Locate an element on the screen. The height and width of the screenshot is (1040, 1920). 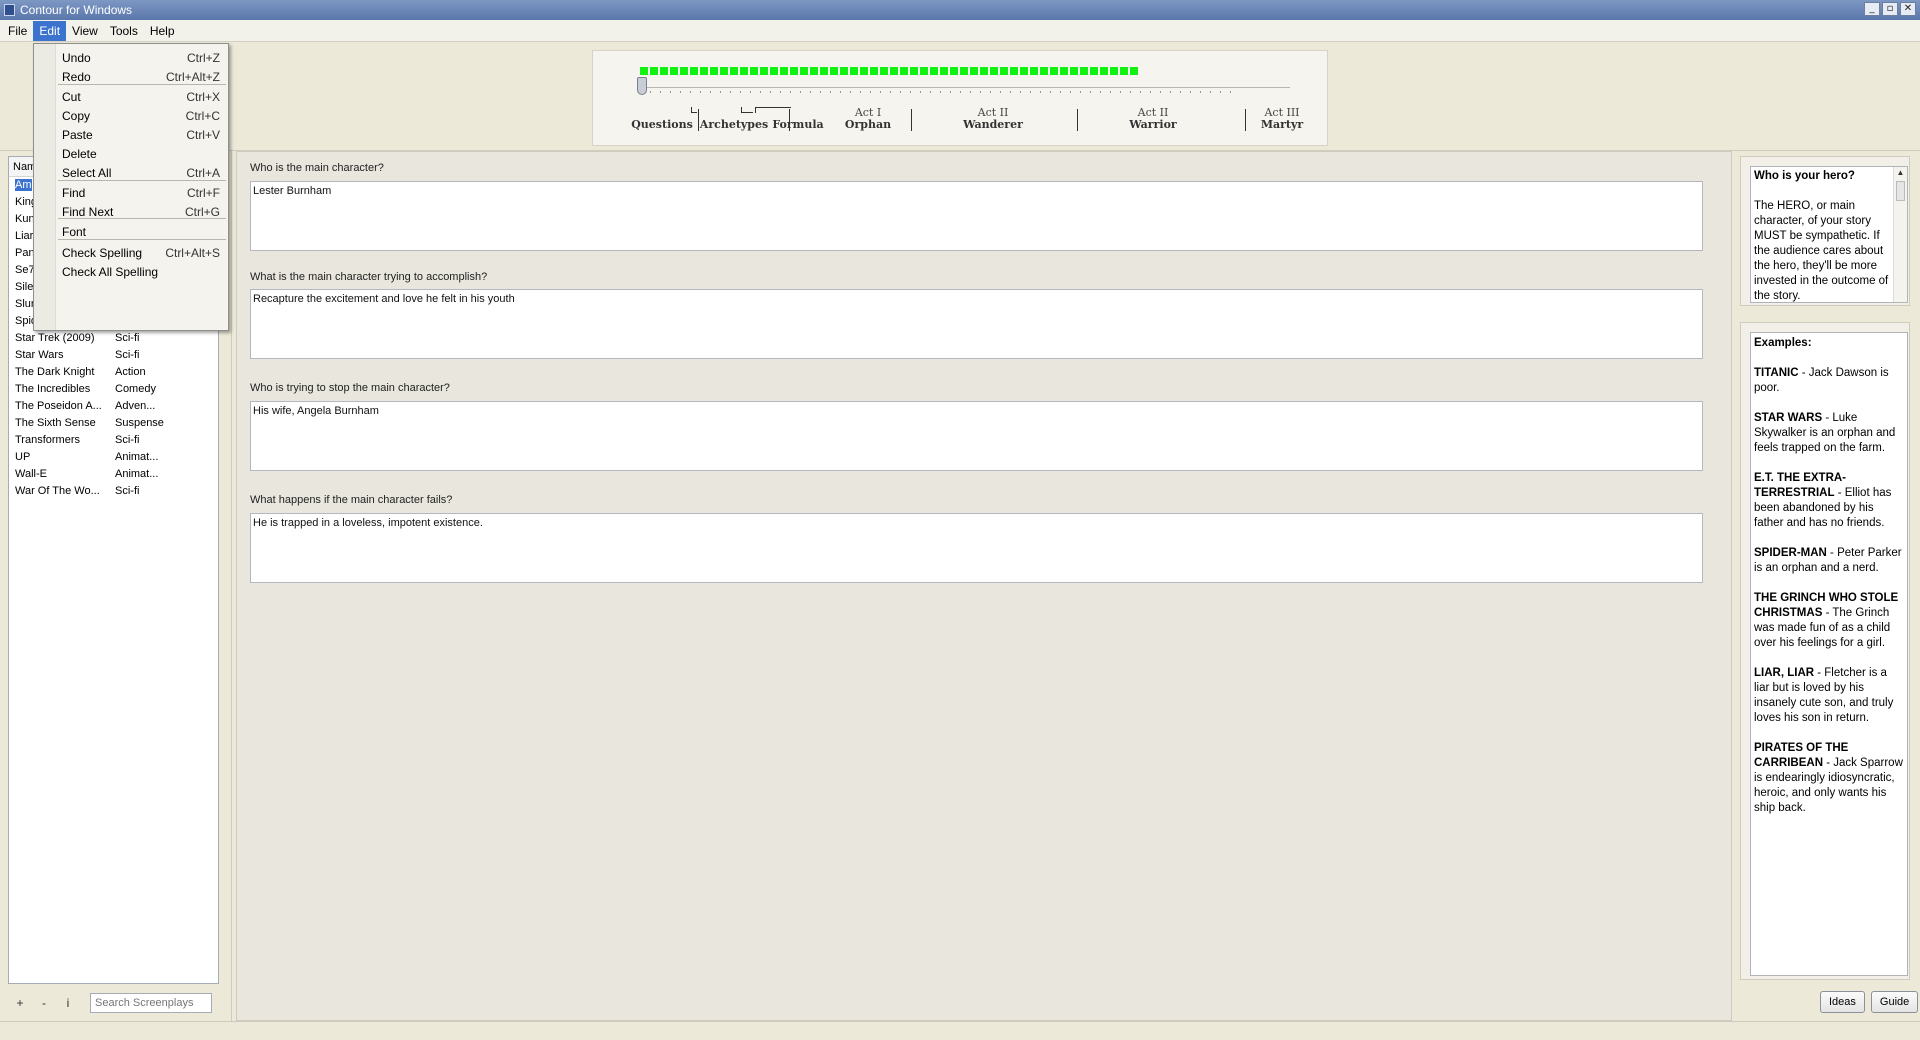
goal-field is located at coordinates (976, 324).